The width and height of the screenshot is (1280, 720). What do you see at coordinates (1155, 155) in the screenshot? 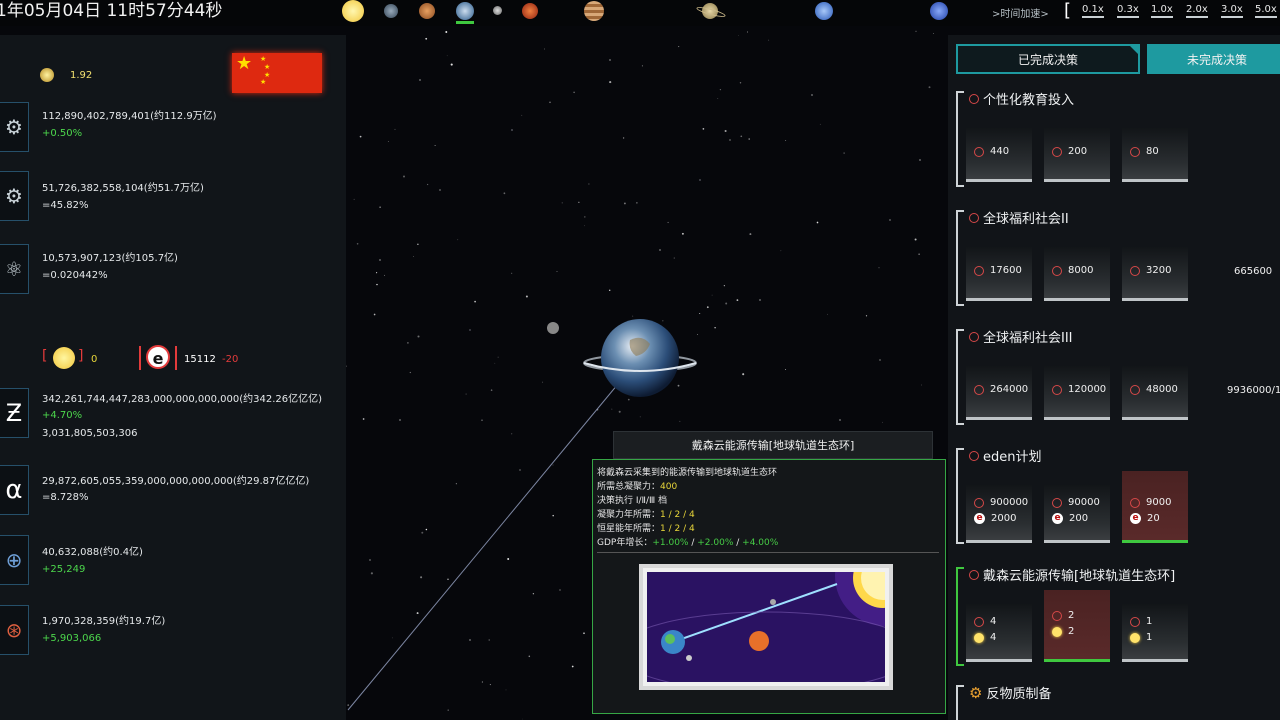
I see `decision-option-tier3: 80` at bounding box center [1155, 155].